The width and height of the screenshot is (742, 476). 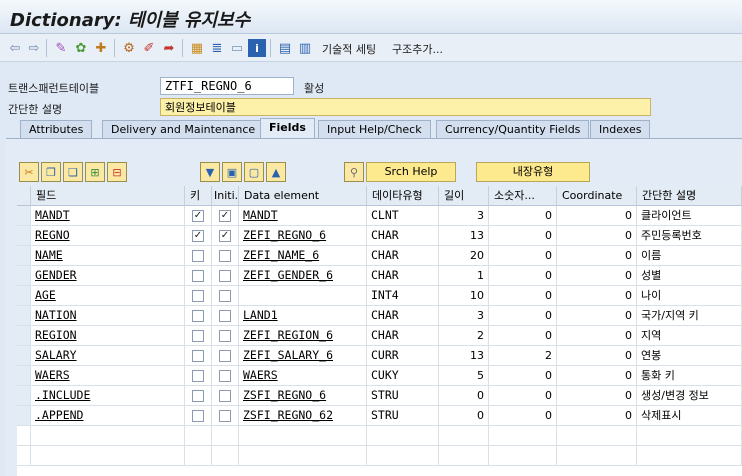 What do you see at coordinates (95, 172) in the screenshot?
I see `insert-row-icon: ⊞` at bounding box center [95, 172].